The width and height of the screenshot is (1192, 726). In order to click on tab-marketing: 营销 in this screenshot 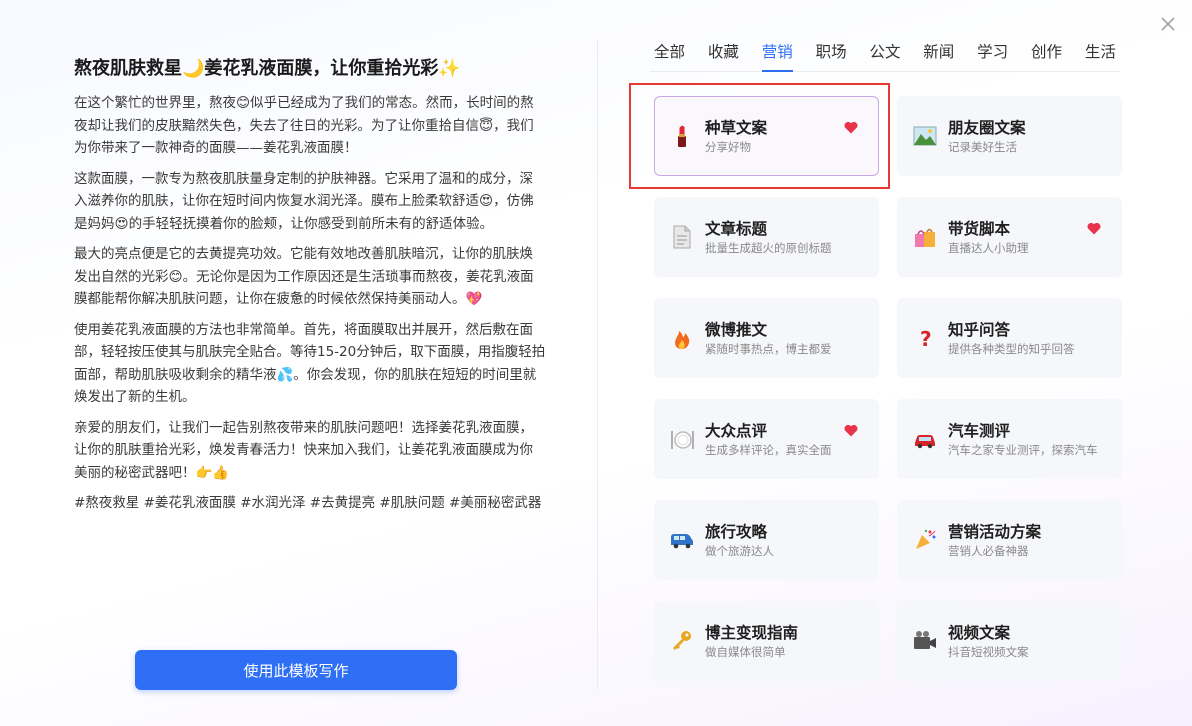, I will do `click(777, 55)`.